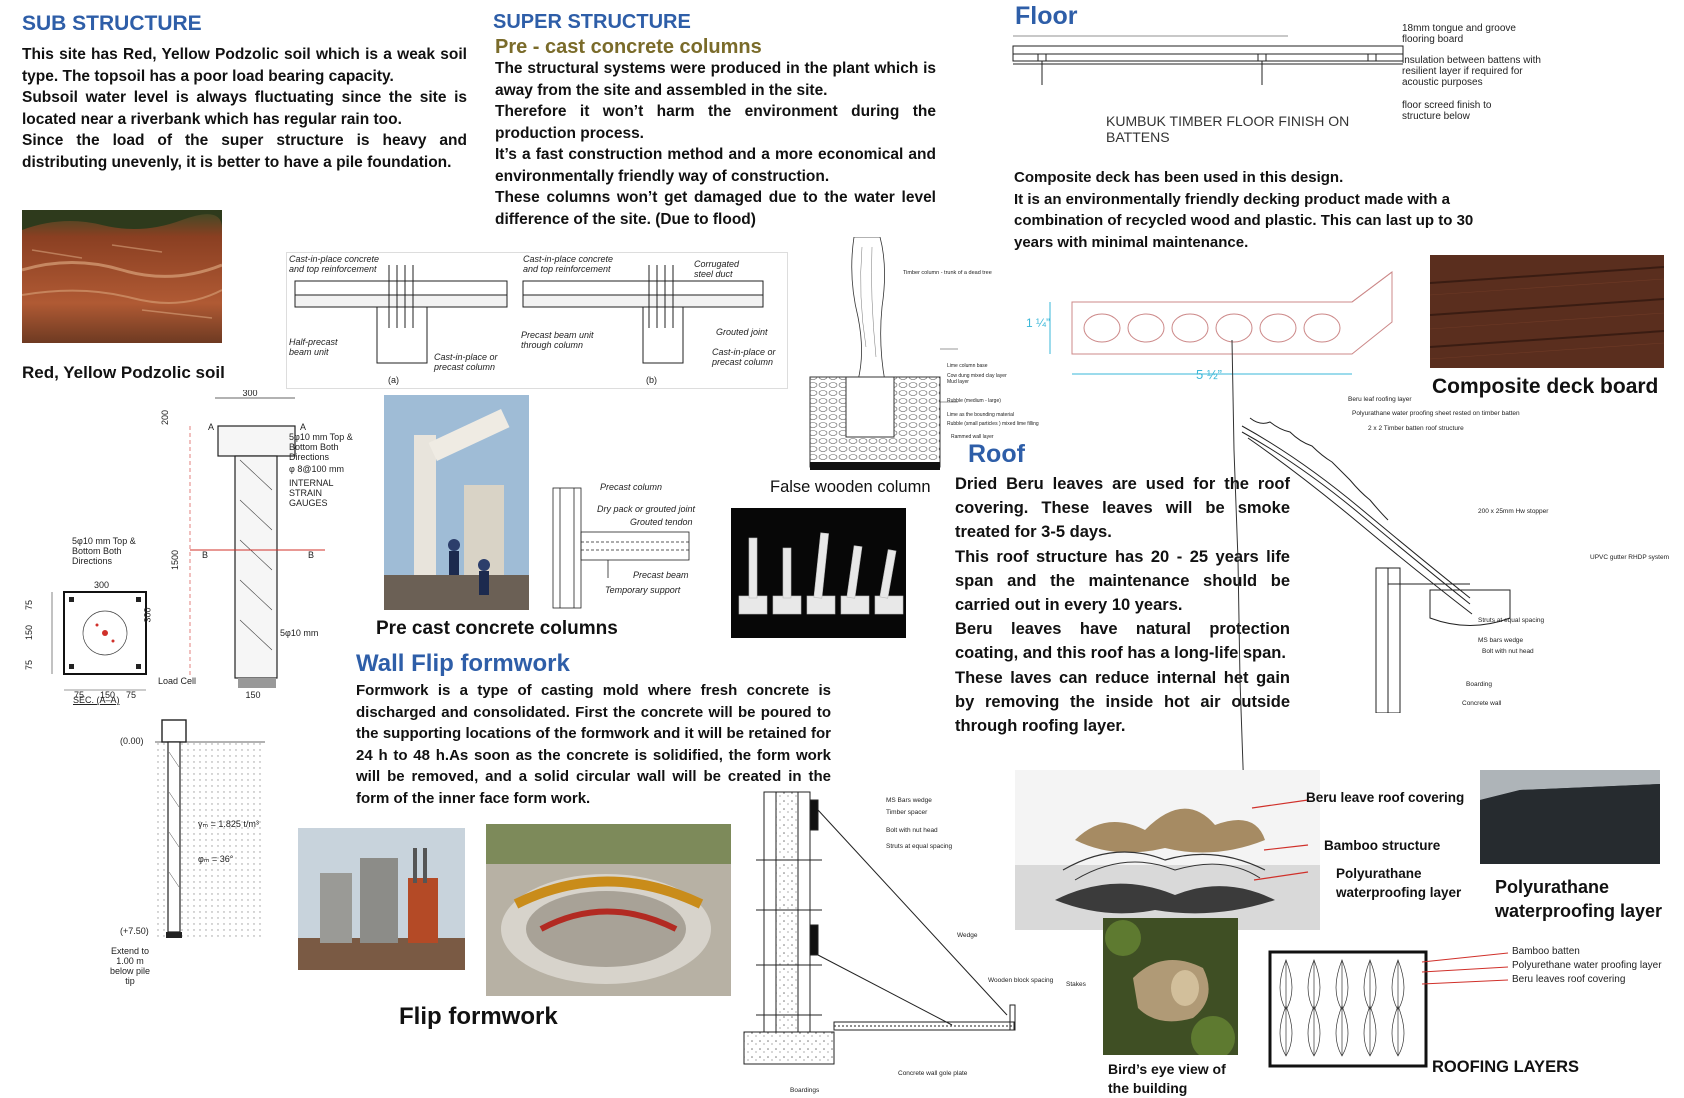 The width and height of the screenshot is (1684, 1098). What do you see at coordinates (1167, 1078) in the screenshot?
I see `birds-eye-caption: Bird’s eye view of the building` at bounding box center [1167, 1078].